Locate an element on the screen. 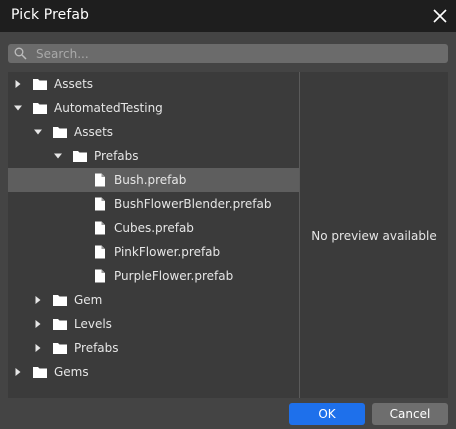 Image resolution: width=456 pixels, height=429 pixels. tree-file-item: PurpleFlower.prefab is located at coordinates (153, 276).